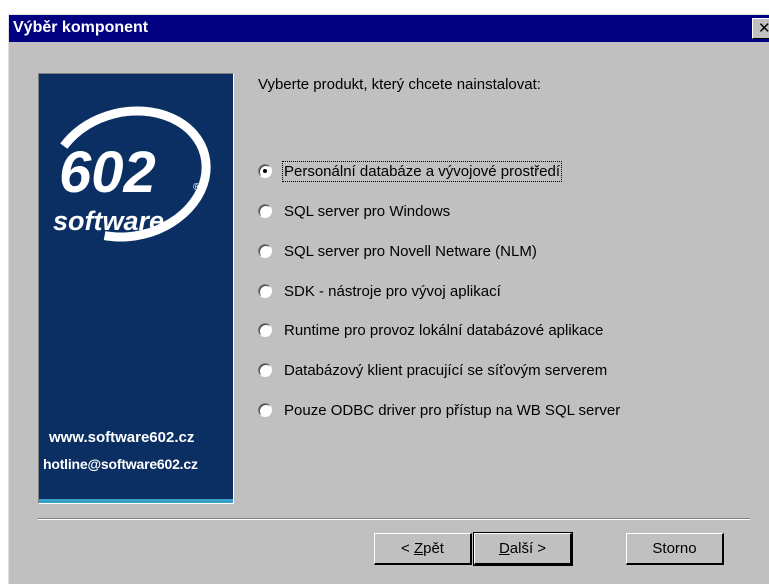  I want to click on option-sql-server-netware: SQL server pro Novell Netware (NLM), so click(397, 251).